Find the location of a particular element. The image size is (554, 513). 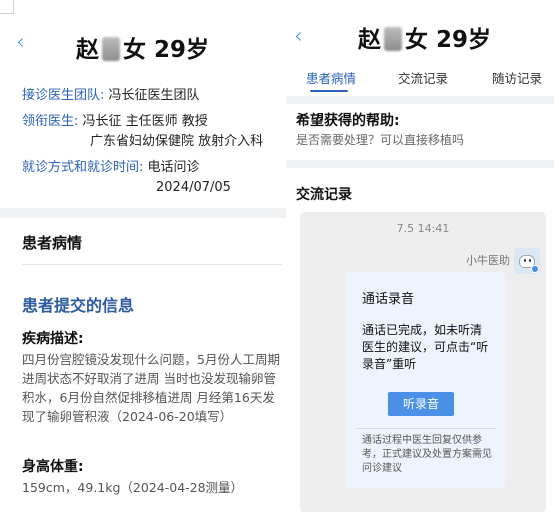

lead-hospital: 广东省妇幼保健院 放射介入科 is located at coordinates (177, 141).